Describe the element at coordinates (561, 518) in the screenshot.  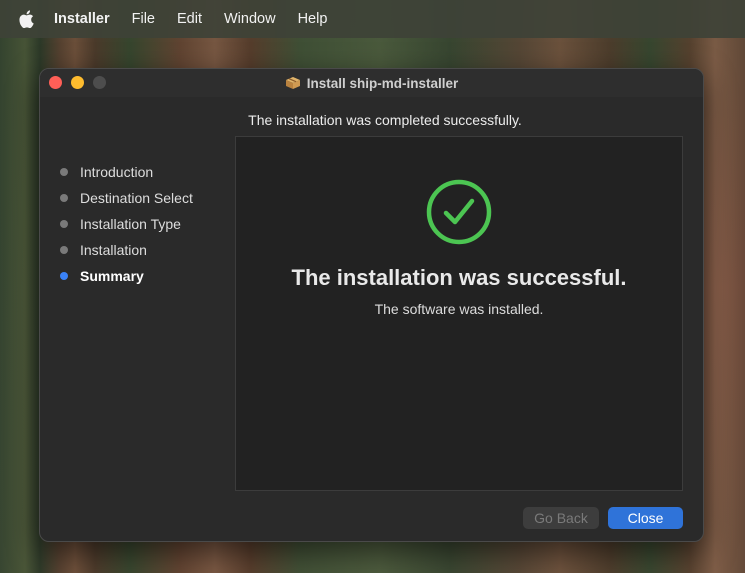
I see `go-back-button: Go Back` at that location.